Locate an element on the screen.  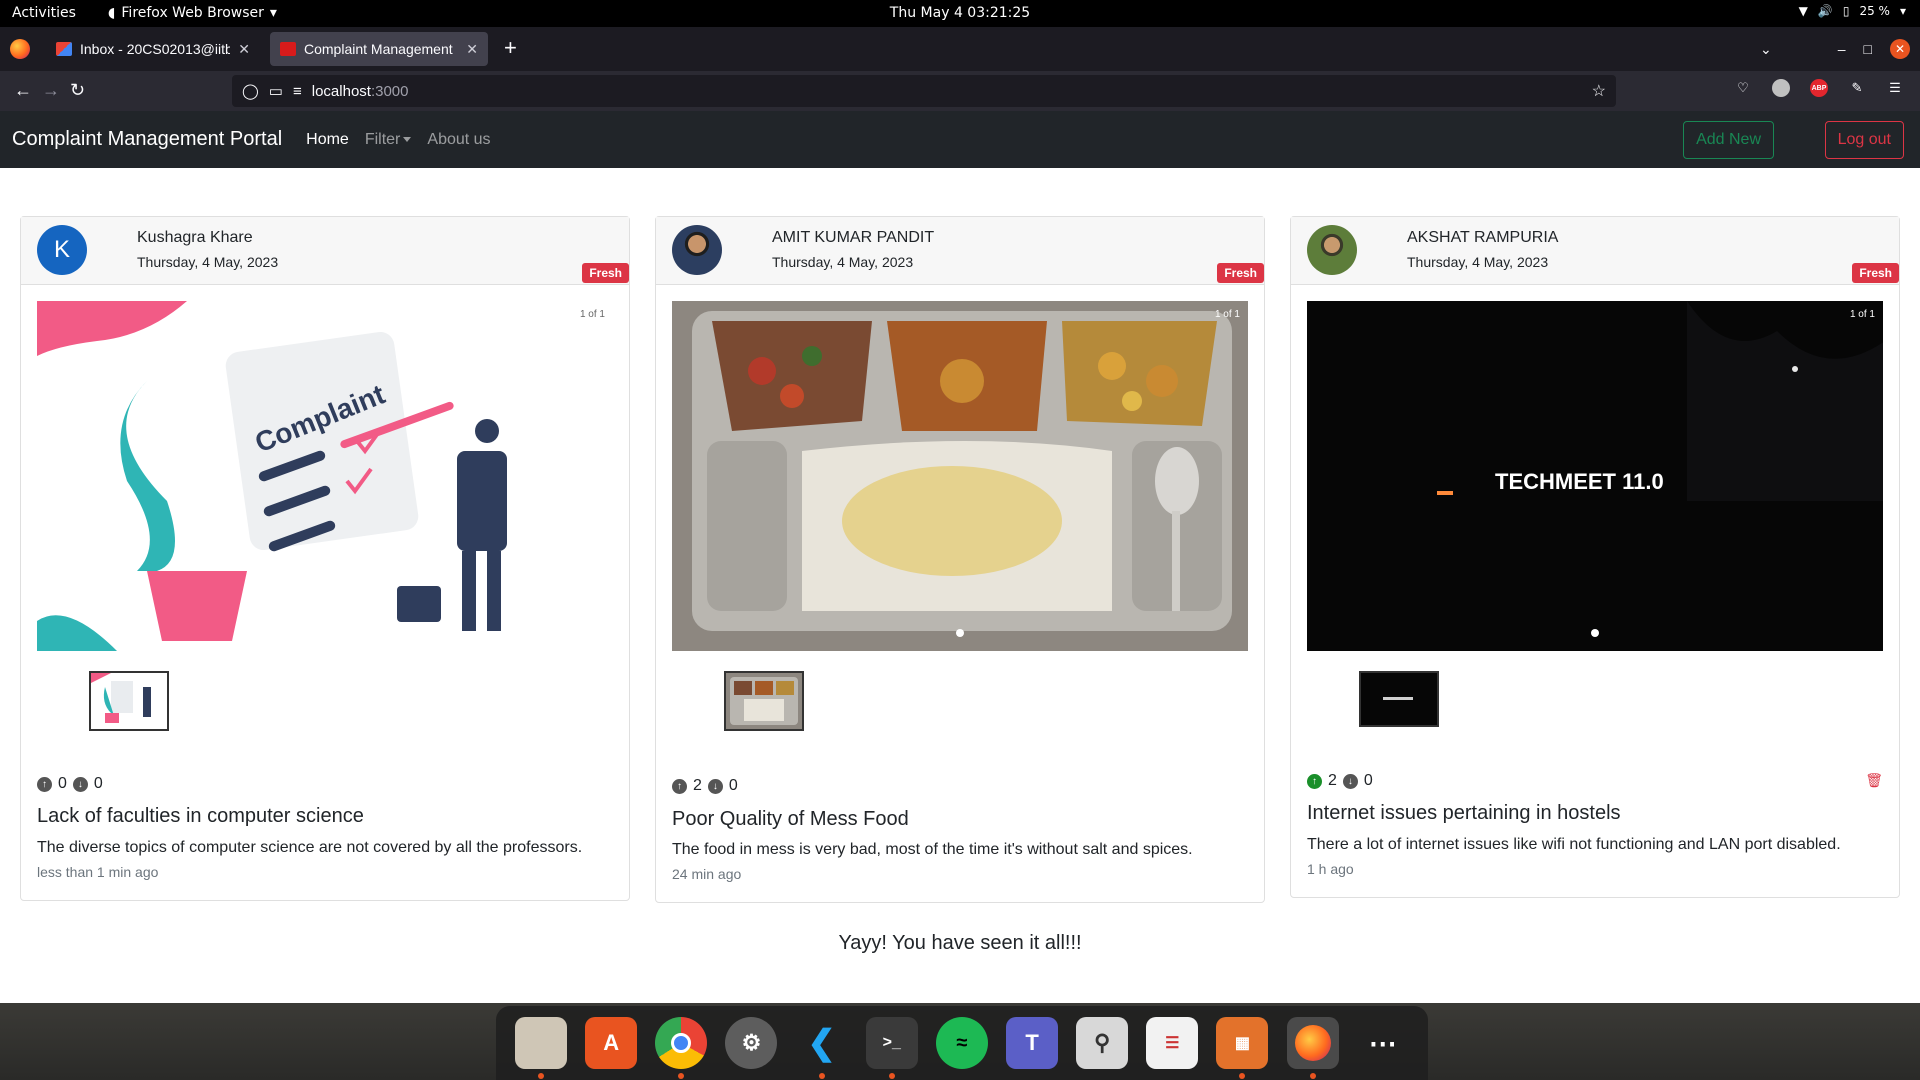
spotify-icon: ≈ is located at coordinates (961, 1043).